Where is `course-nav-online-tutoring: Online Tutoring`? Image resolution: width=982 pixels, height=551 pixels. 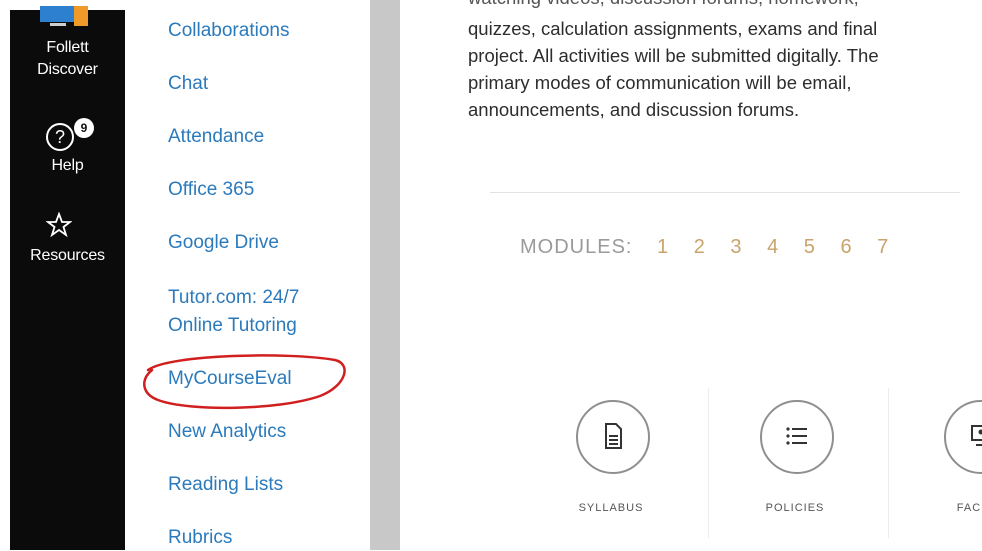 course-nav-online-tutoring: Online Tutoring is located at coordinates (232, 325).